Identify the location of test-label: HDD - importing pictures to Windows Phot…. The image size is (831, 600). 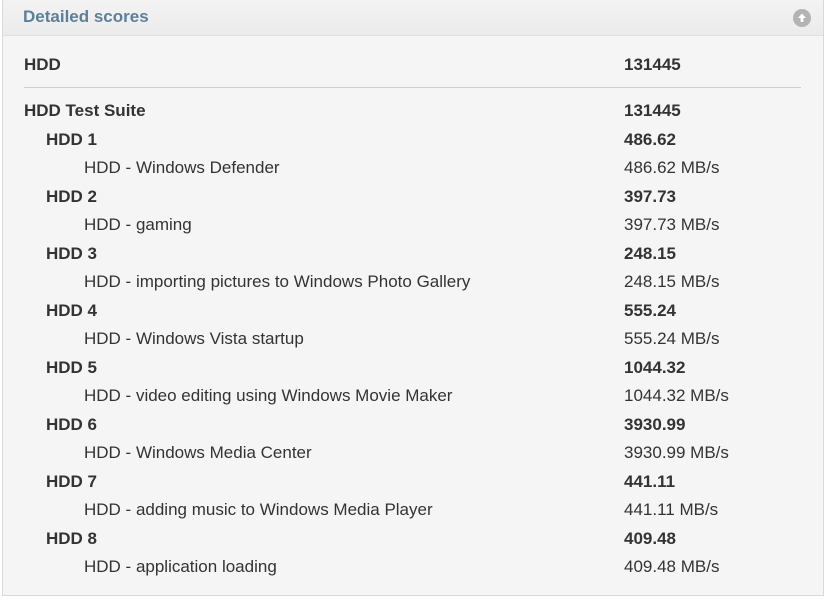
(277, 281).